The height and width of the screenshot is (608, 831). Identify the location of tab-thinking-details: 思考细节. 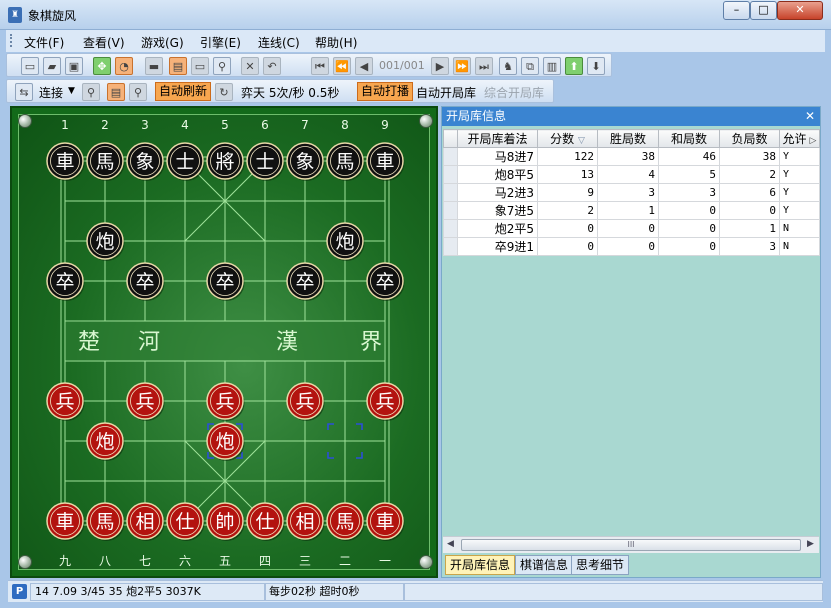
(600, 565).